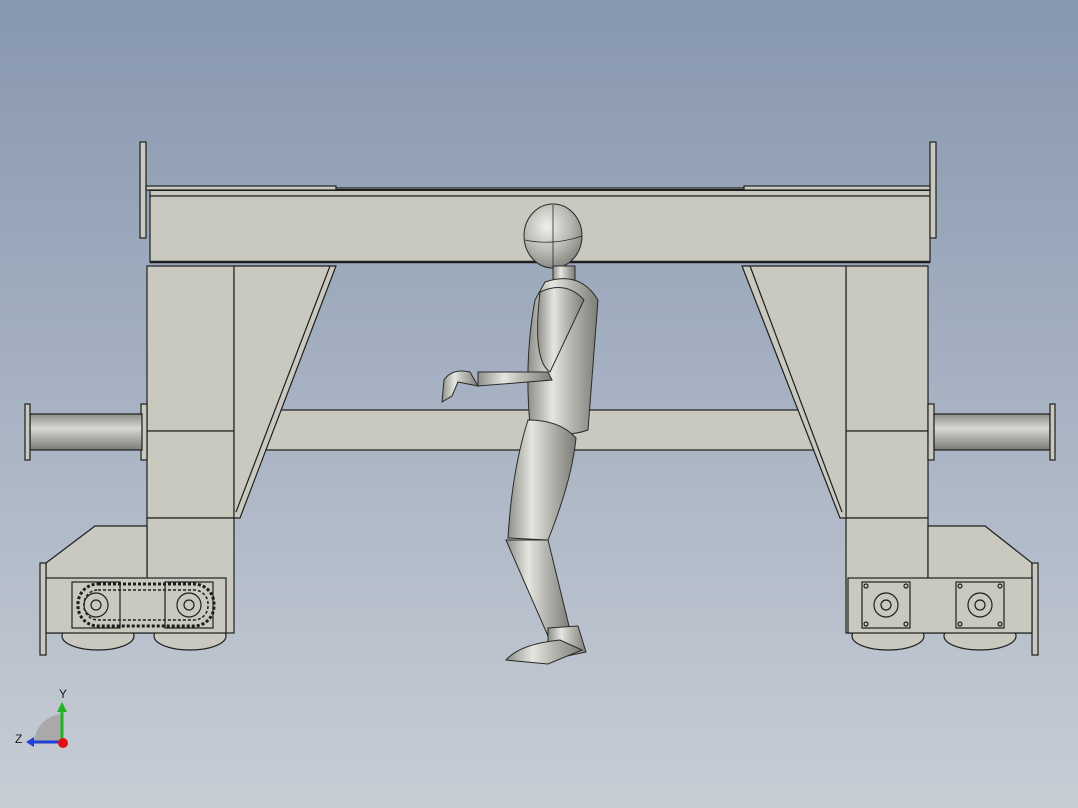  What do you see at coordinates (18, 739) in the screenshot?
I see `z-axis-label: Z` at bounding box center [18, 739].